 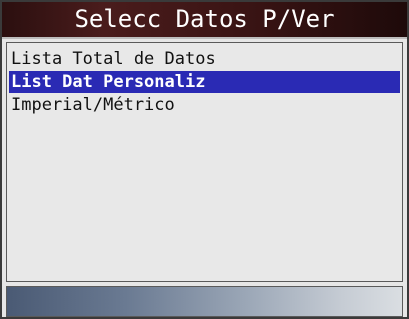 I want to click on menu-item-imperial-metrico: Imperial/Métrico, so click(x=204, y=105).